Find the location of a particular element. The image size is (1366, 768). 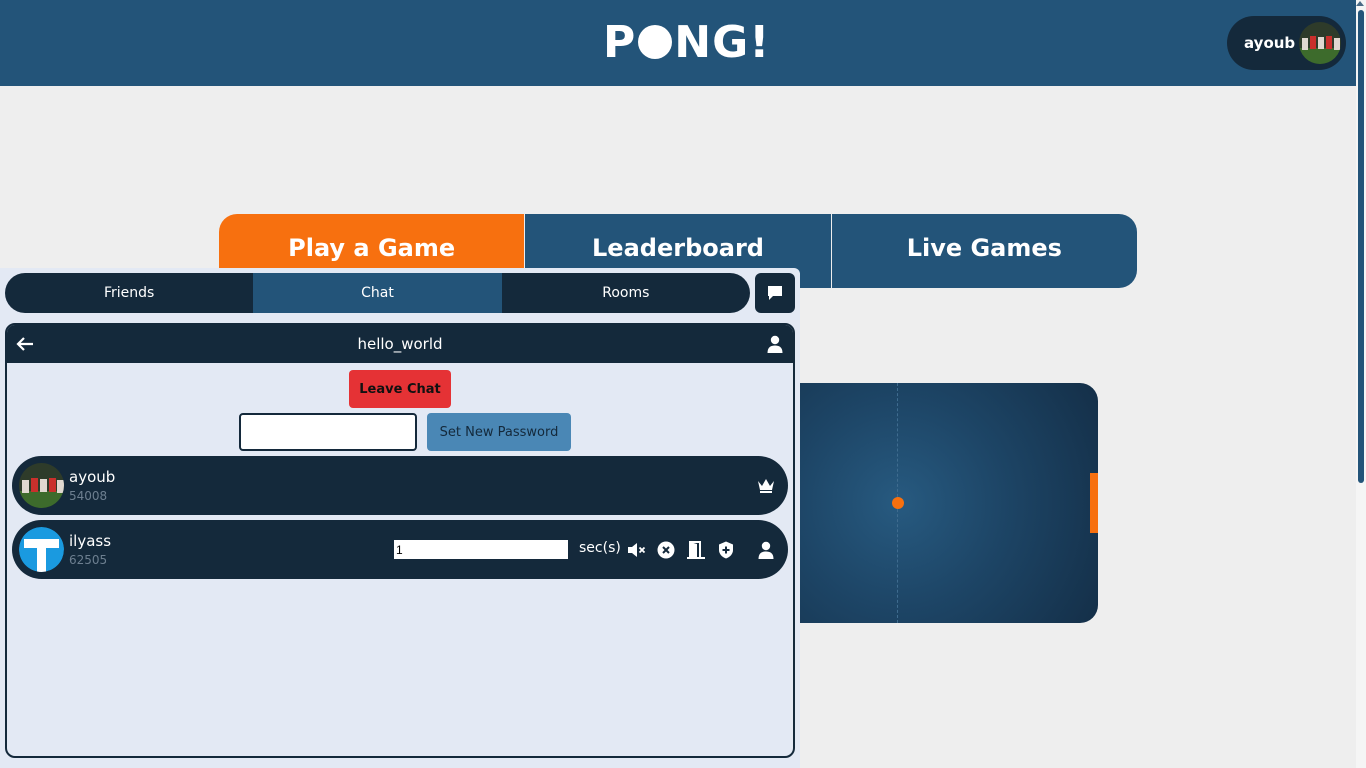

panel-tabs: Friends Chat Rooms is located at coordinates (377, 293).